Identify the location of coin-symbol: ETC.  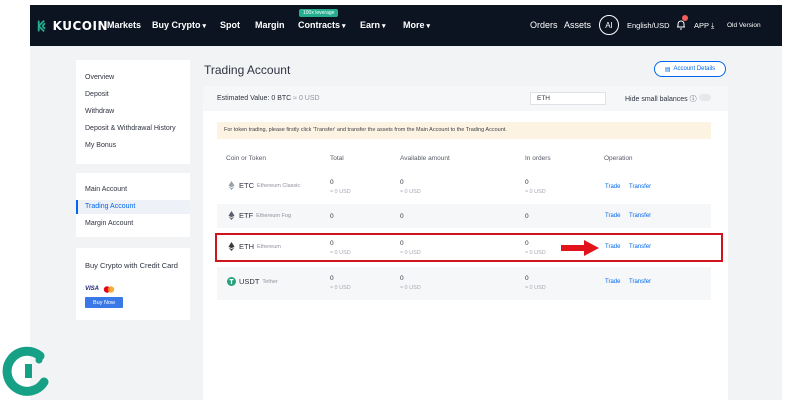
(246, 185).